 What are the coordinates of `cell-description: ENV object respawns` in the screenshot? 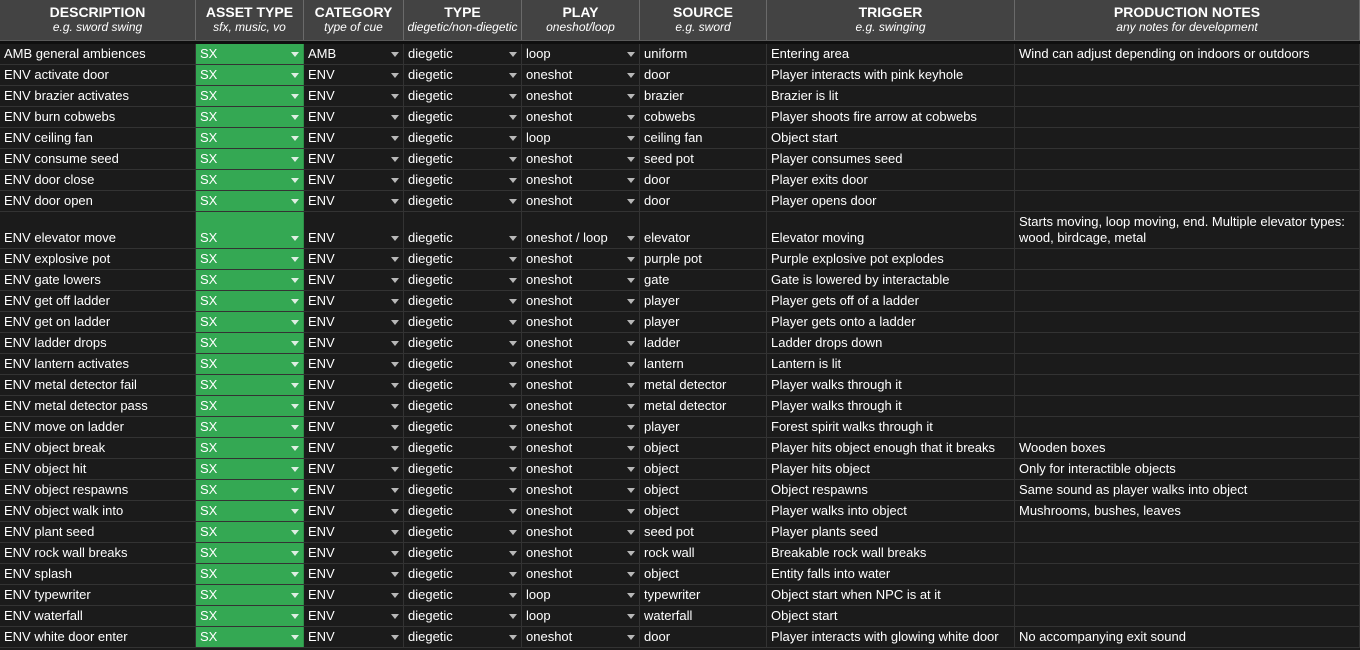 It's located at (98, 490).